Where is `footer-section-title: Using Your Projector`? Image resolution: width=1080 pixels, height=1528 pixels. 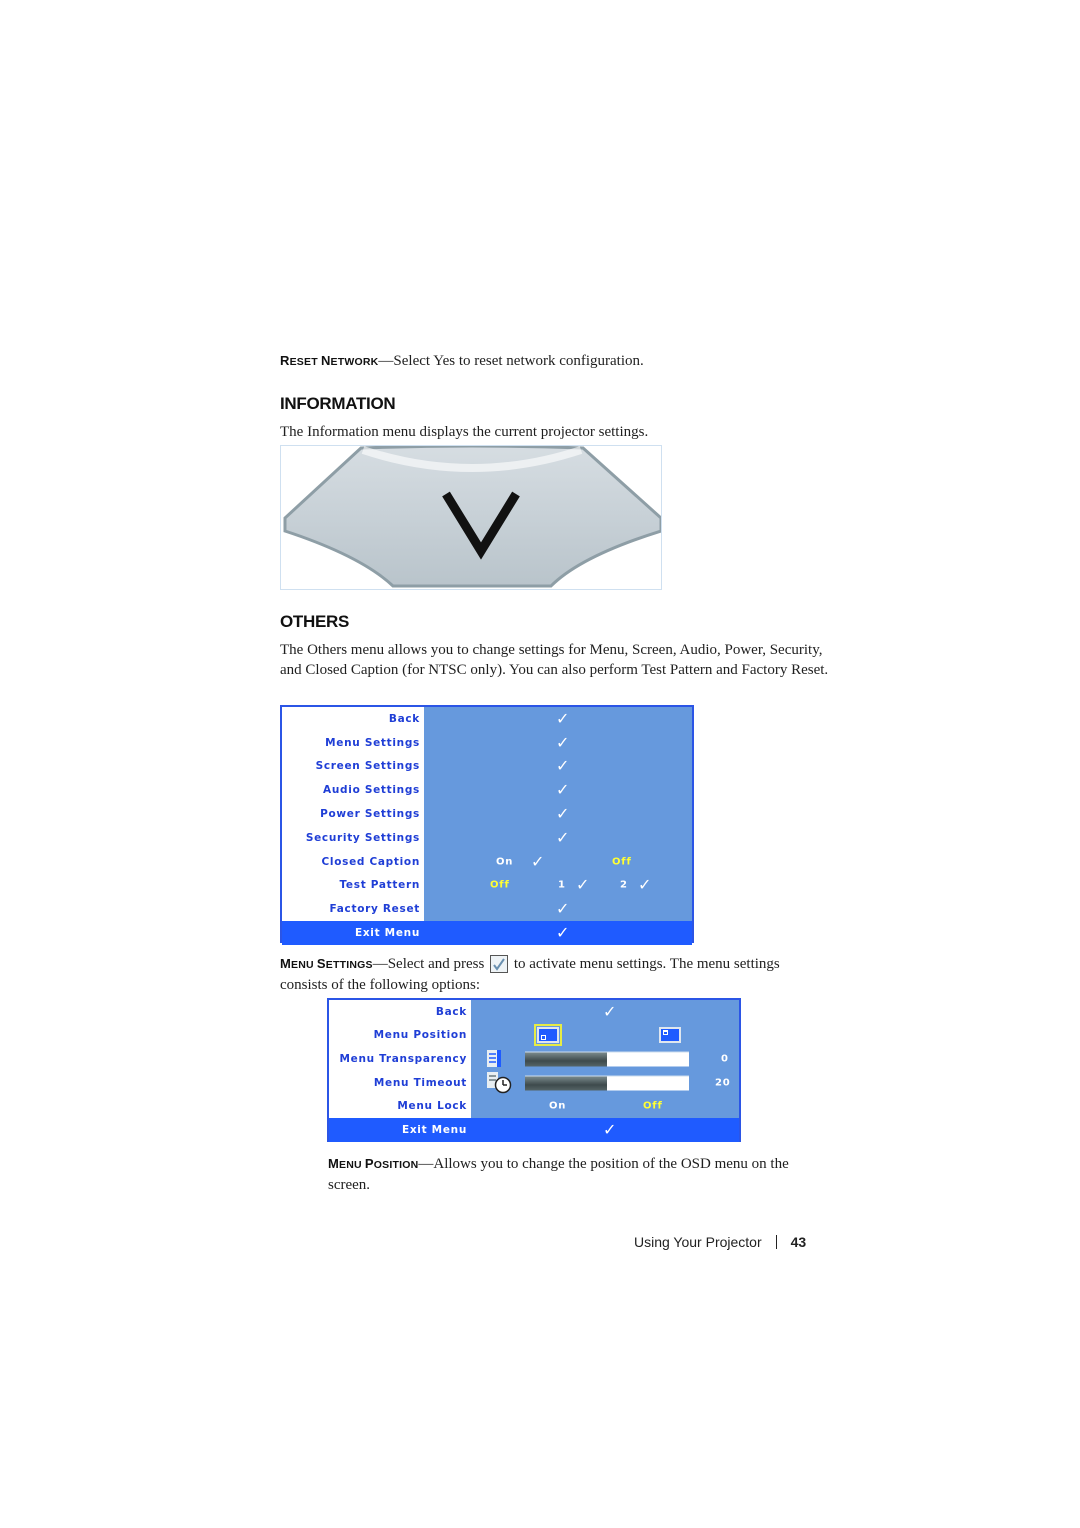
footer-section-title: Using Your Projector is located at coordinates (698, 1242).